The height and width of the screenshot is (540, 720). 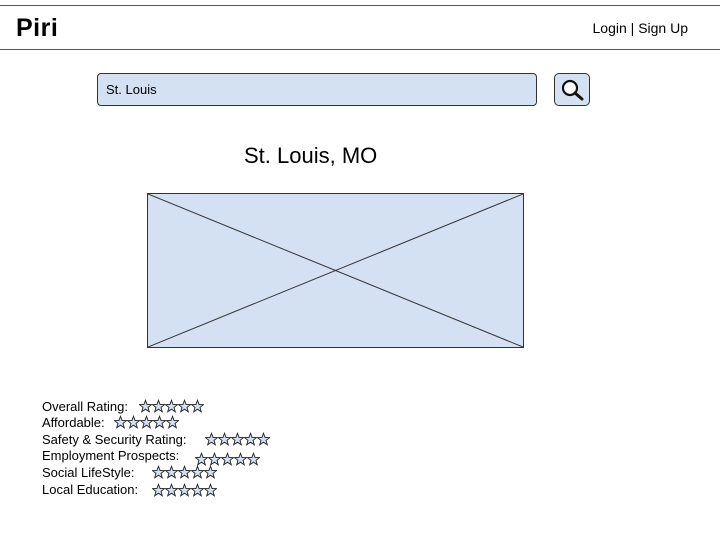 I want to click on rating-label: Social LifeStyle:, so click(x=88, y=472).